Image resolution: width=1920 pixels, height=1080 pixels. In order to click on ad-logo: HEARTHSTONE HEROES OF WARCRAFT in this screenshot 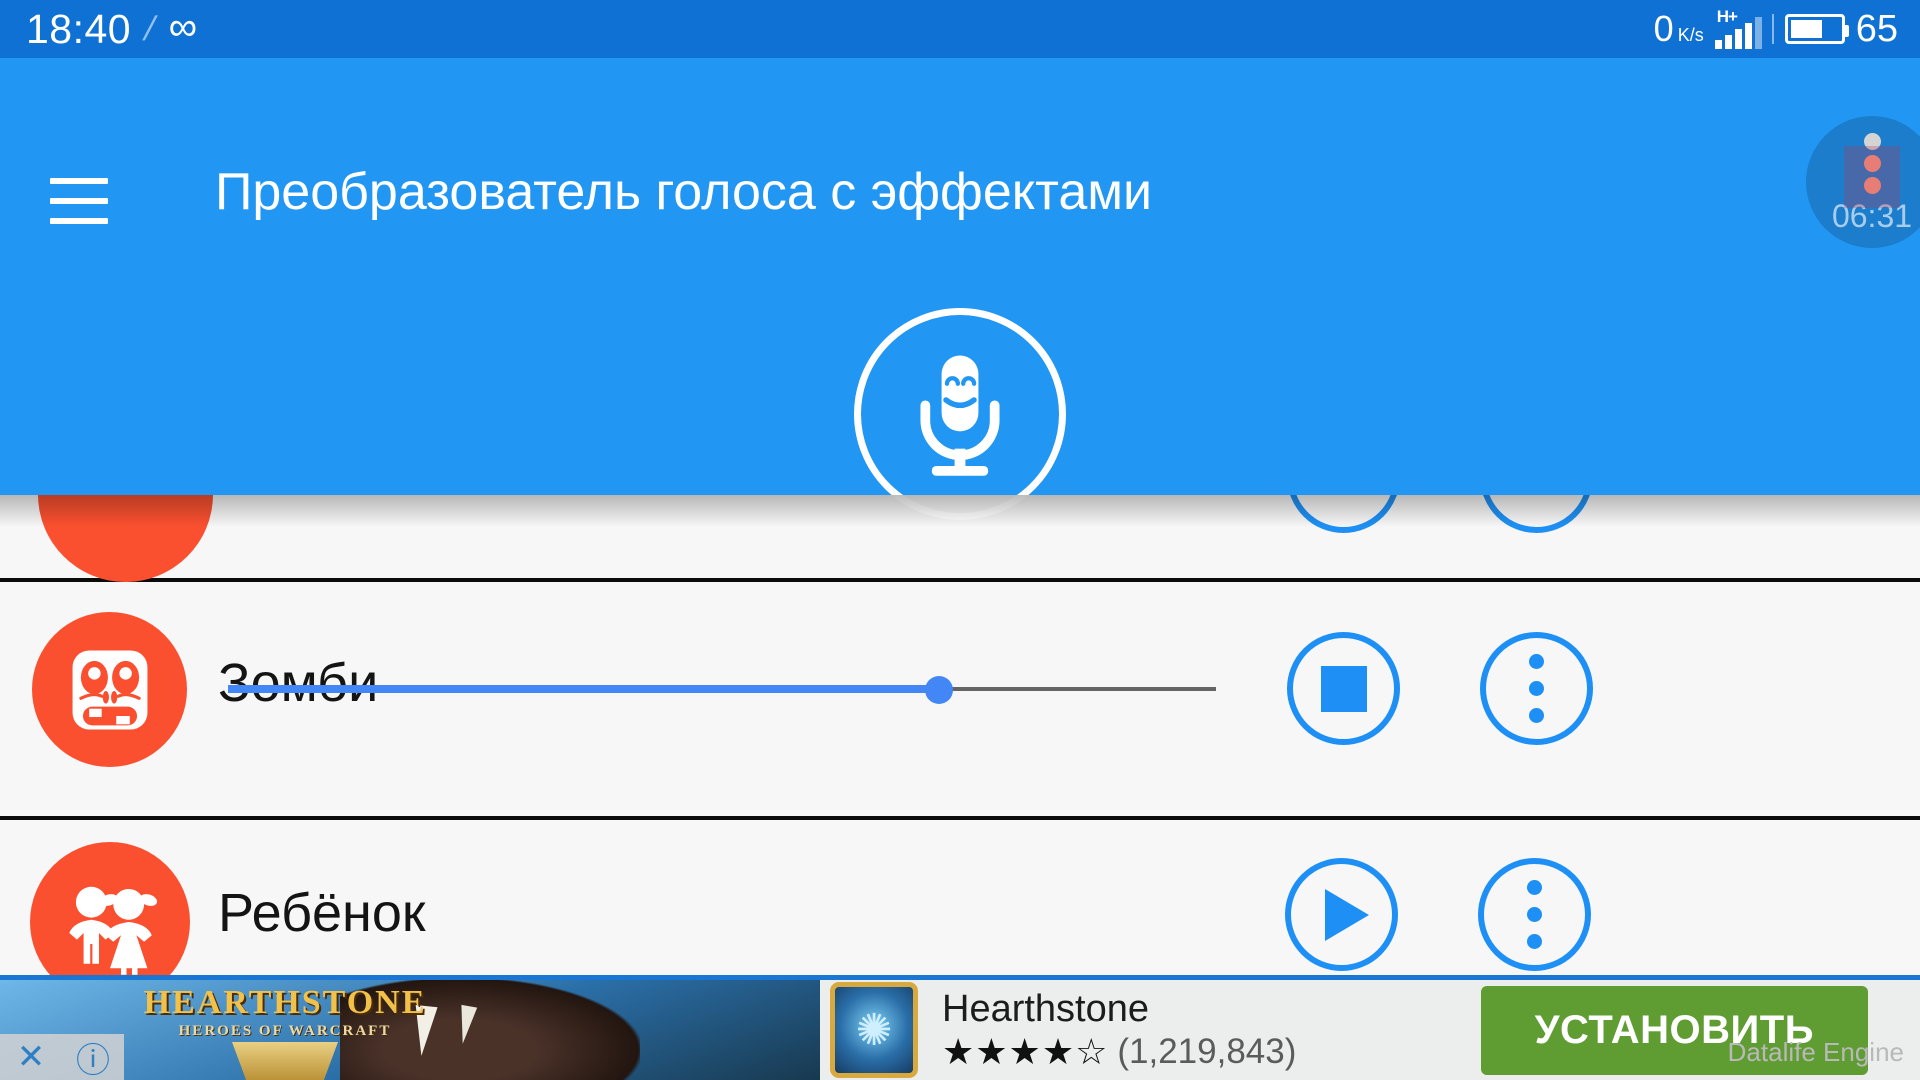, I will do `click(285, 1033)`.